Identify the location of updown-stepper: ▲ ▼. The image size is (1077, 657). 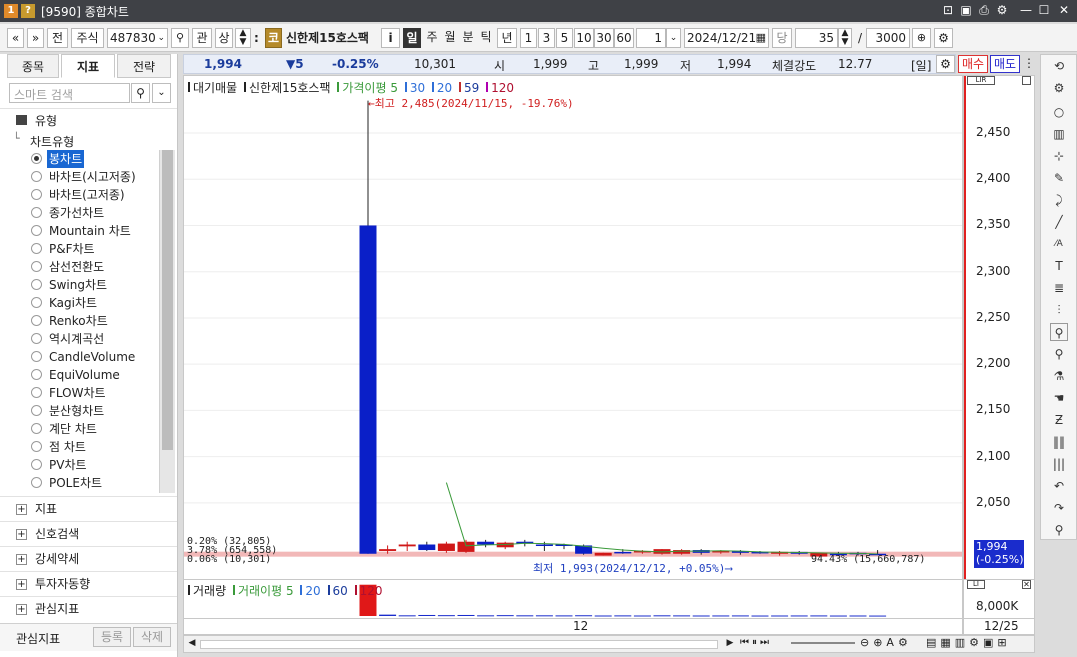
(243, 38).